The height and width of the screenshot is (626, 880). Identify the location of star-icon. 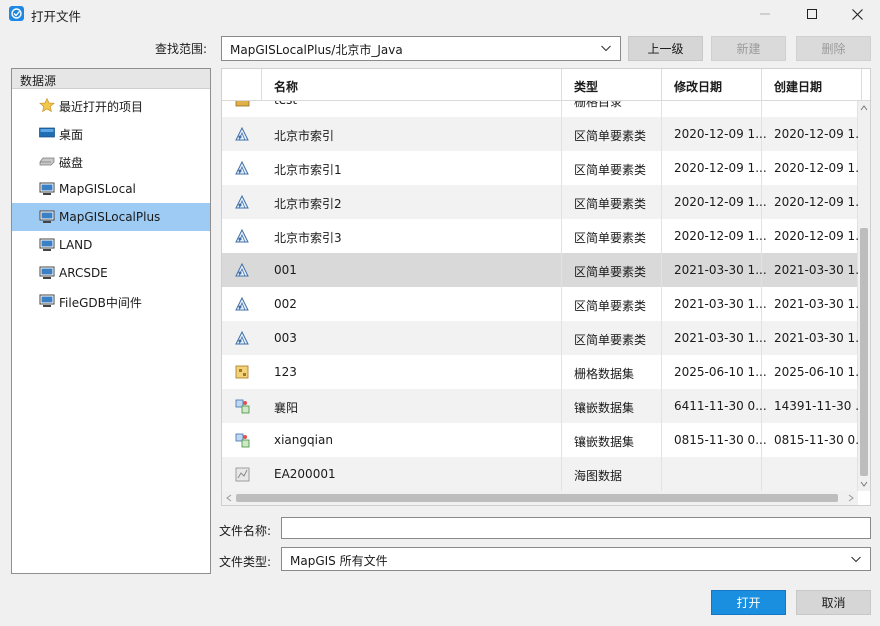
(47, 105).